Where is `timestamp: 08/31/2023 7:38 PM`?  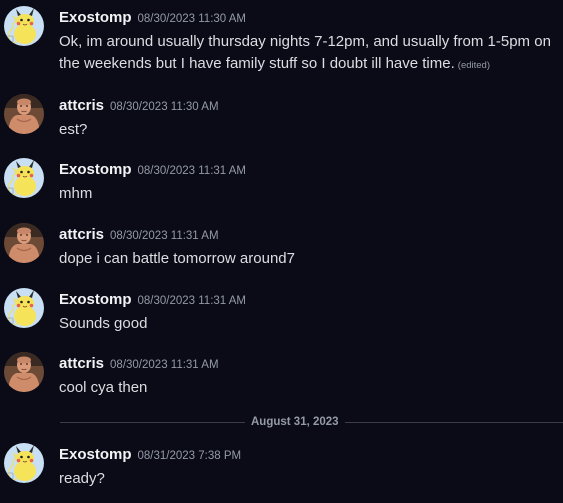 timestamp: 08/31/2023 7:38 PM is located at coordinates (189, 456).